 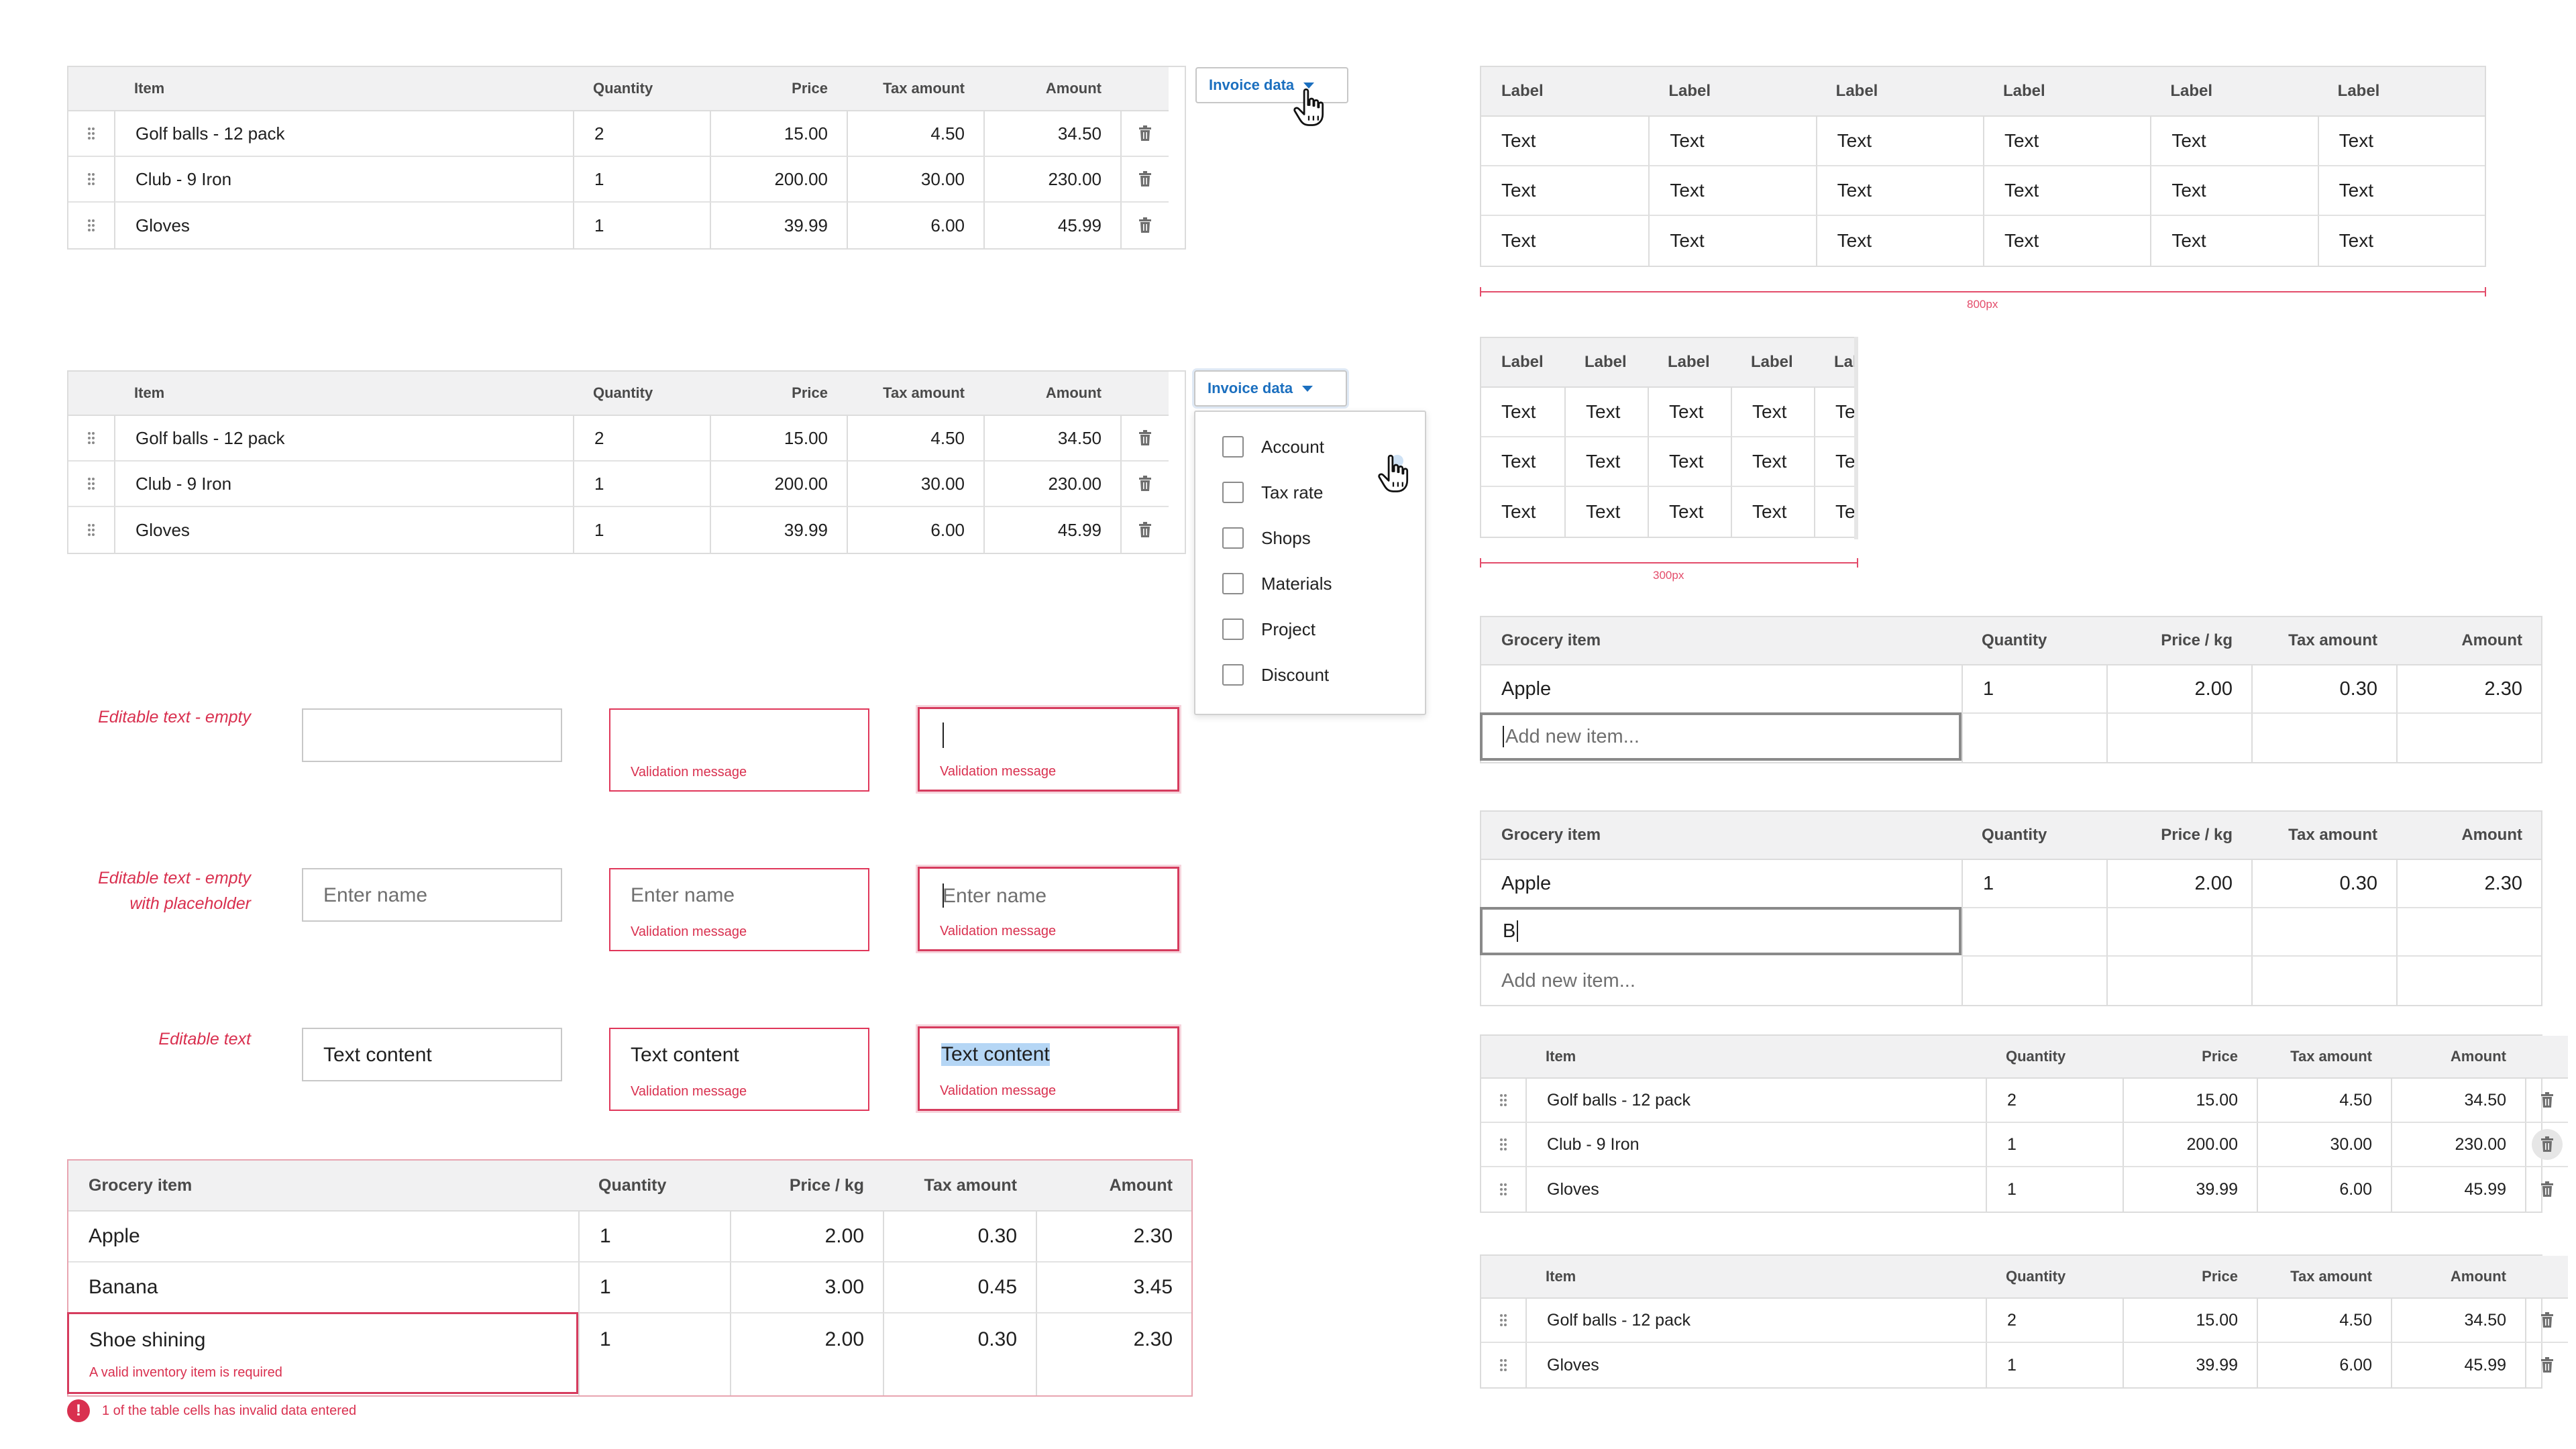 I want to click on option-project: Project, so click(x=1269, y=629).